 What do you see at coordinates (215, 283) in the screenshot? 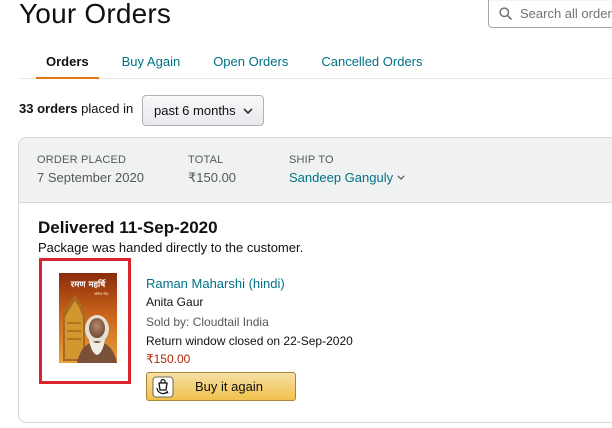
I see `item-title-link: Raman Maharshi (hindi)` at bounding box center [215, 283].